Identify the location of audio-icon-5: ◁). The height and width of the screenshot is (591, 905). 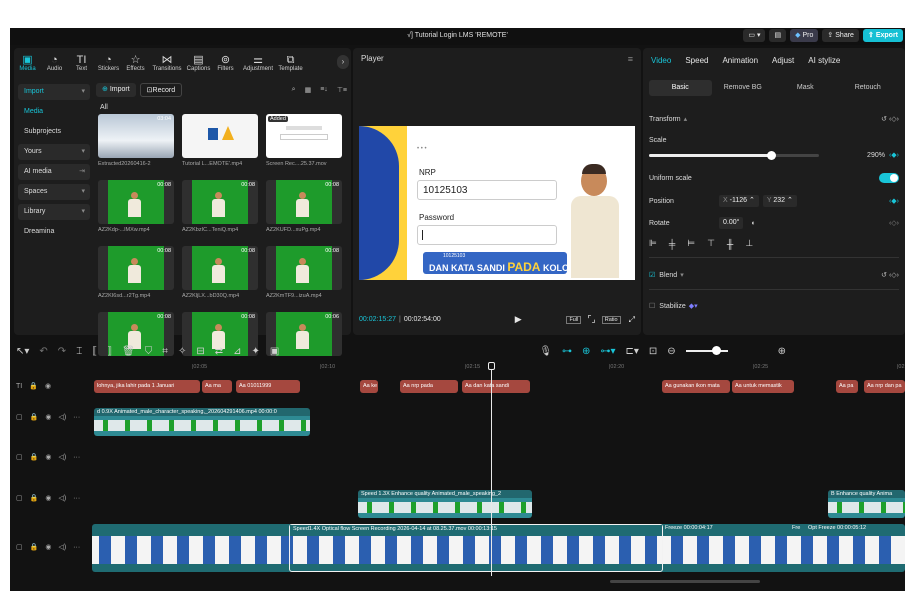
(62, 547).